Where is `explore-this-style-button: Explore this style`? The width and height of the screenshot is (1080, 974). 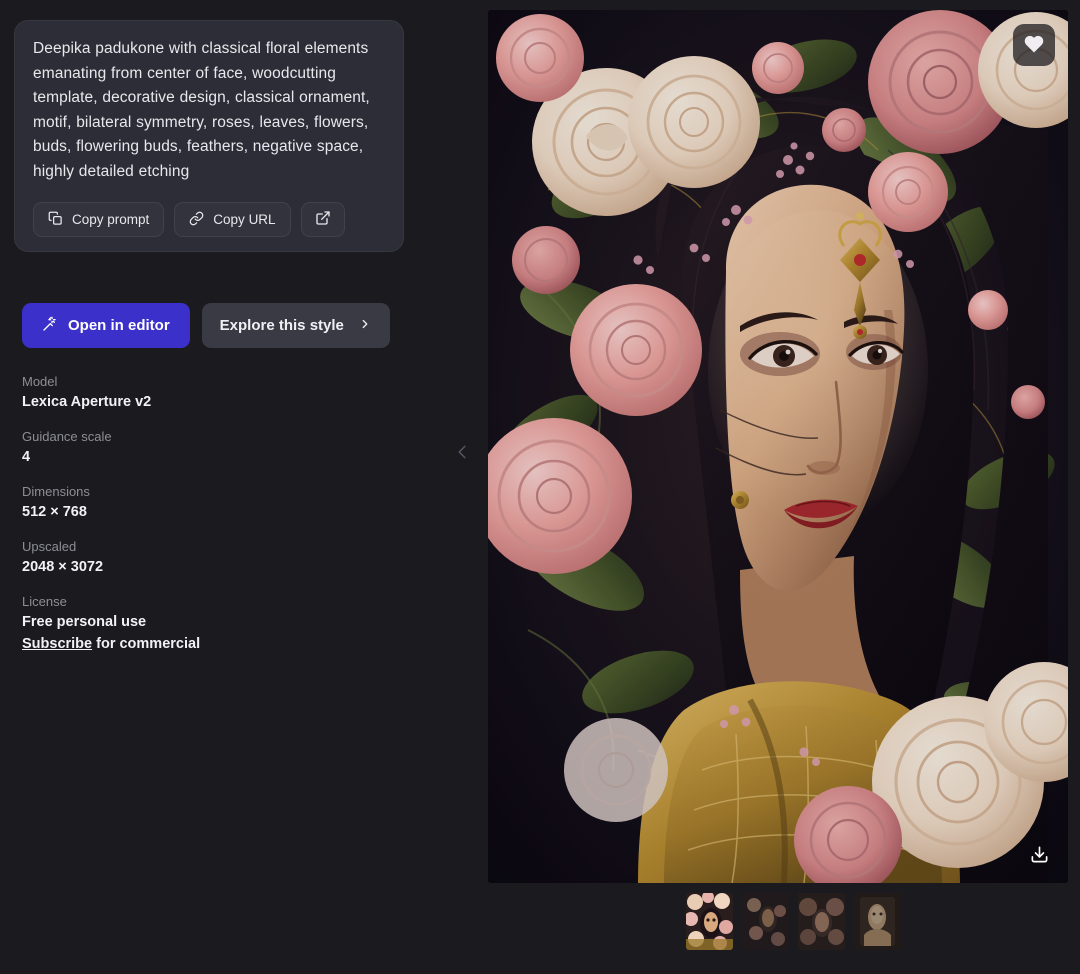
explore-this-style-button: Explore this style is located at coordinates (295, 325).